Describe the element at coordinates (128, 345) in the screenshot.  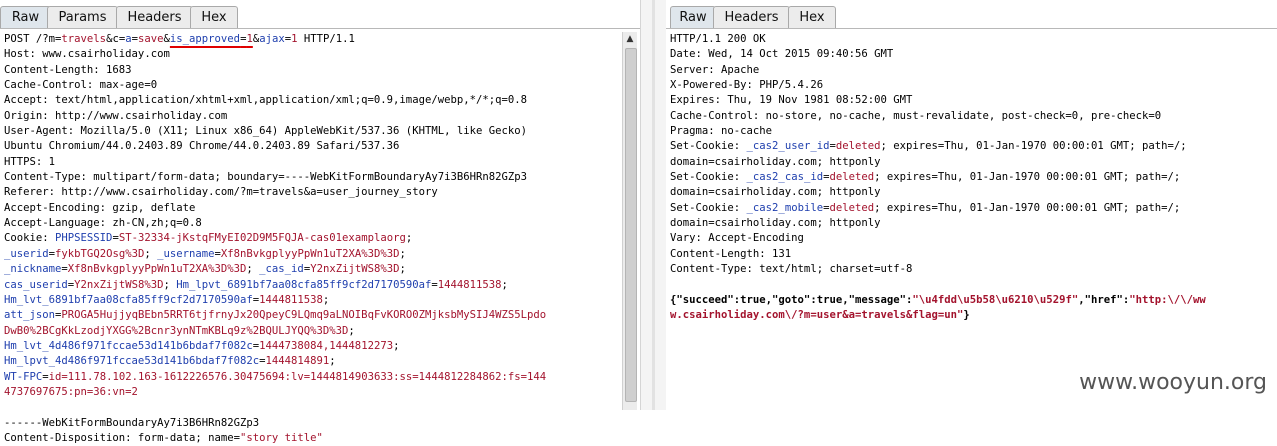
I see `text-segment: Hm_lvt_4d486f971fccae53d141b6bdaf7f082c` at that location.